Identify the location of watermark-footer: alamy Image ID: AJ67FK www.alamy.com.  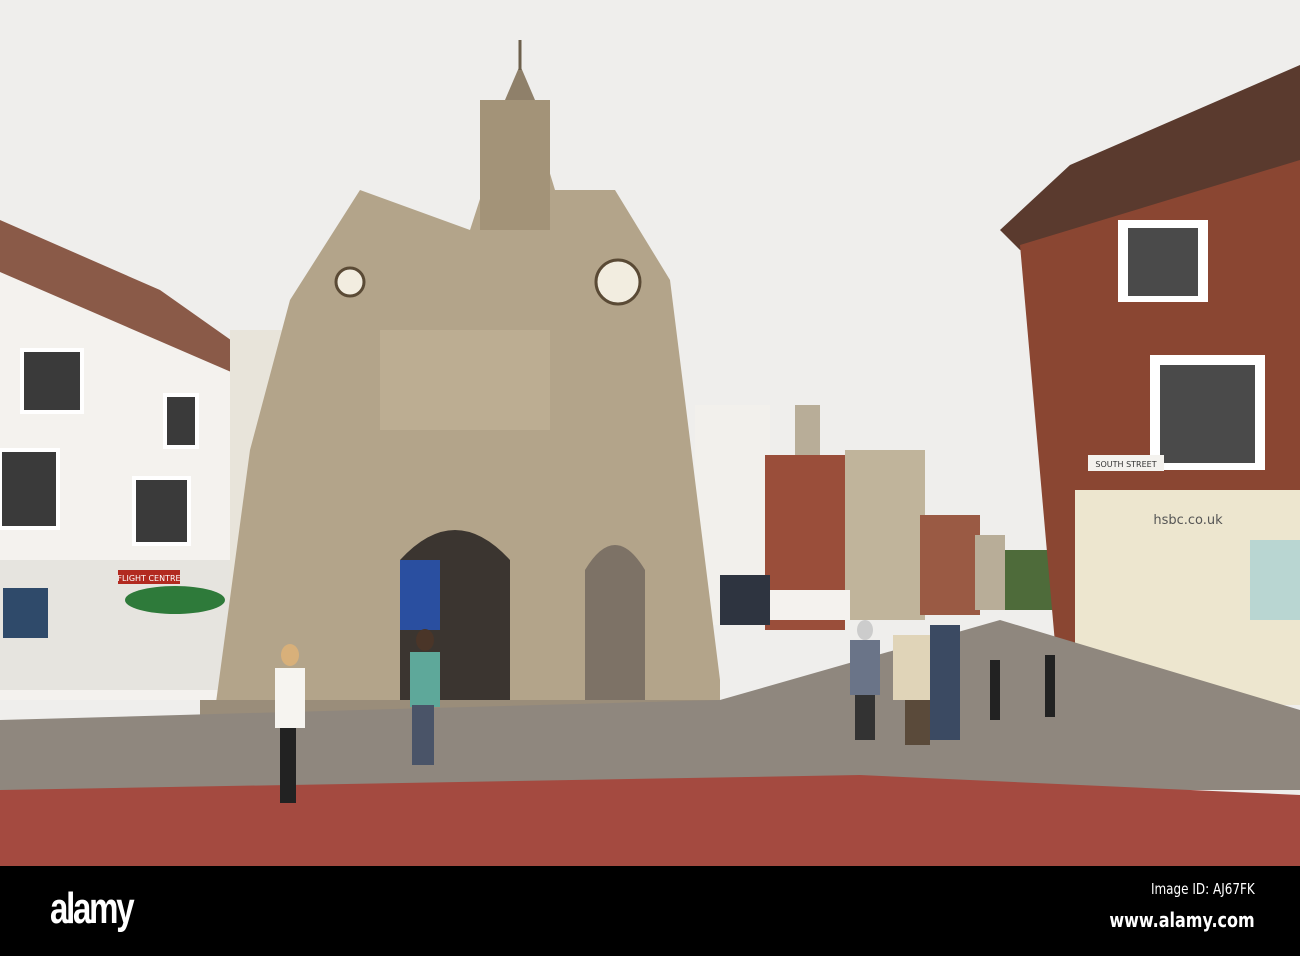
(650, 911).